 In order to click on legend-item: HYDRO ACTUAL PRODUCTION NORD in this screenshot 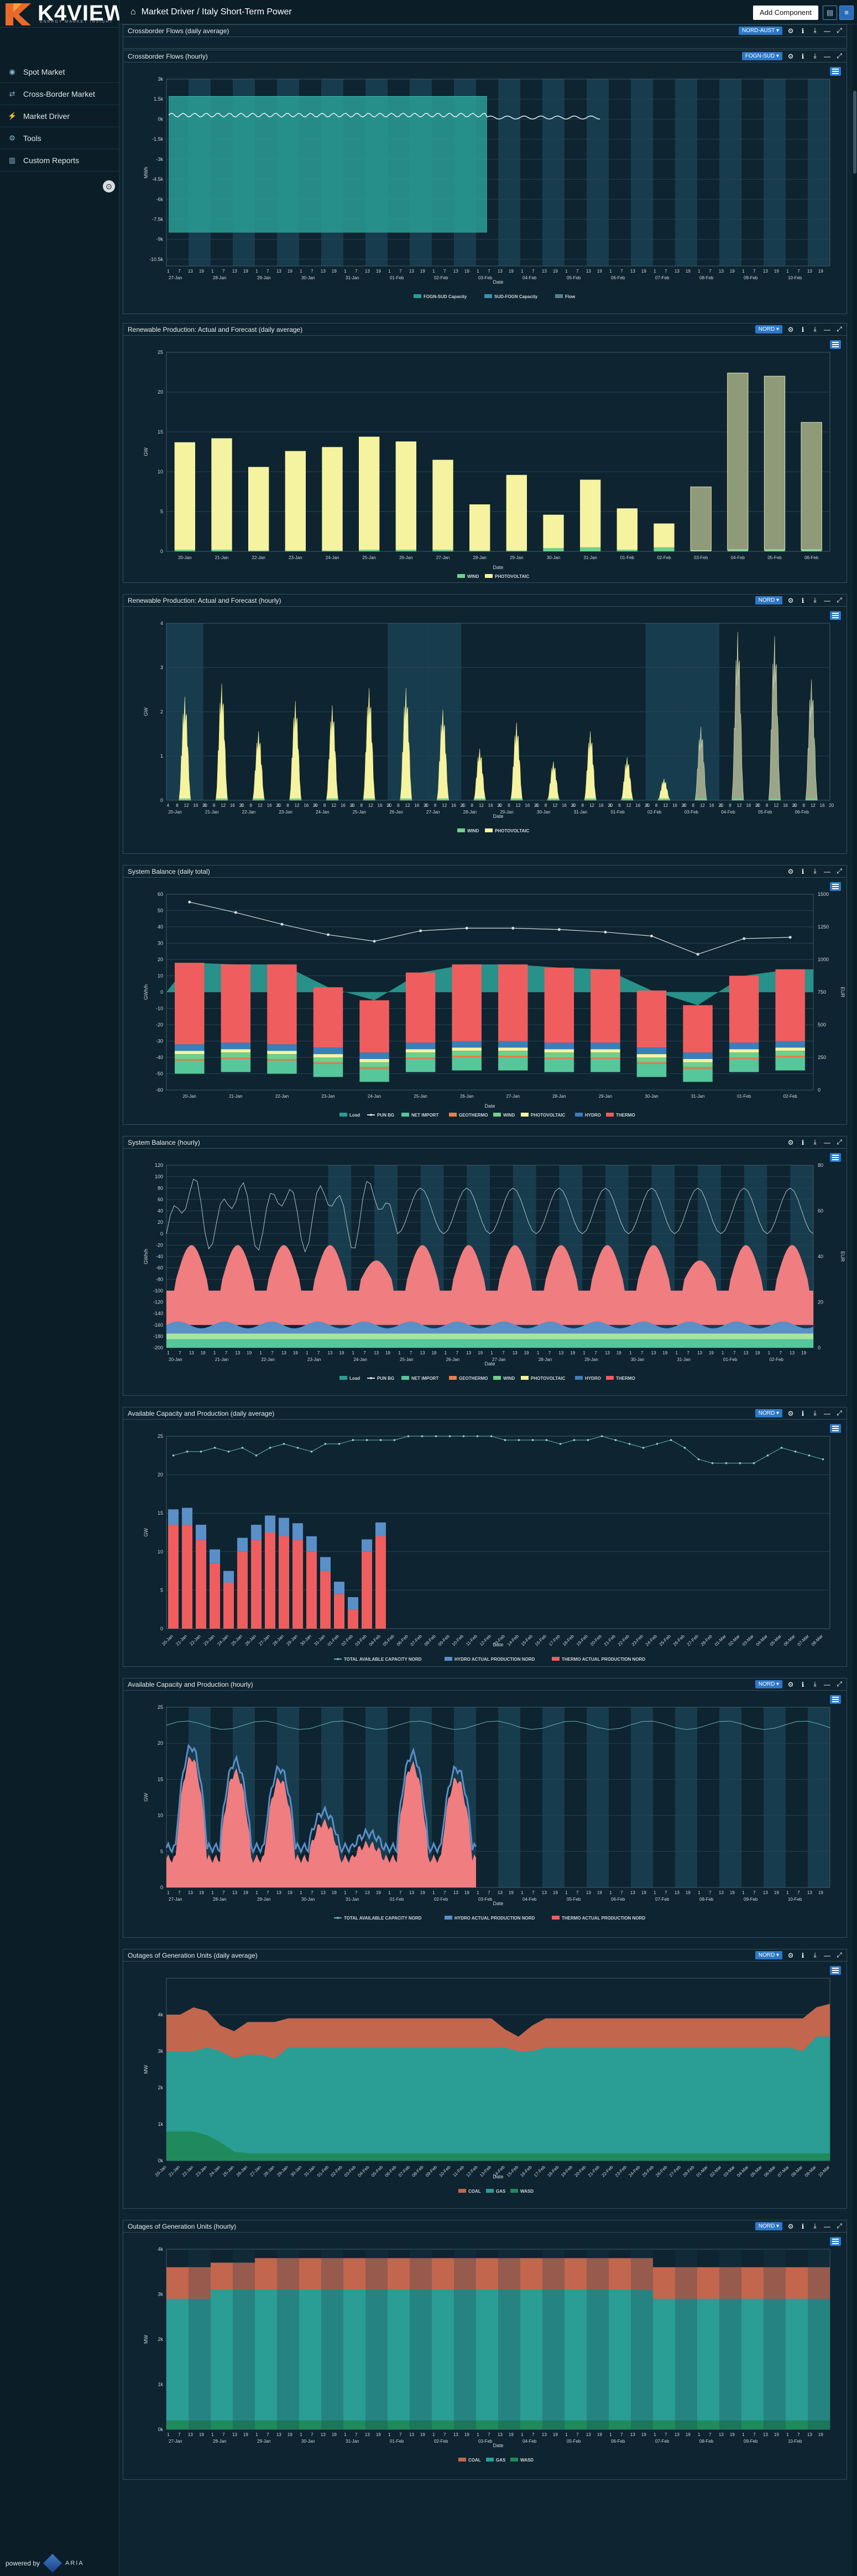, I will do `click(490, 1659)`.